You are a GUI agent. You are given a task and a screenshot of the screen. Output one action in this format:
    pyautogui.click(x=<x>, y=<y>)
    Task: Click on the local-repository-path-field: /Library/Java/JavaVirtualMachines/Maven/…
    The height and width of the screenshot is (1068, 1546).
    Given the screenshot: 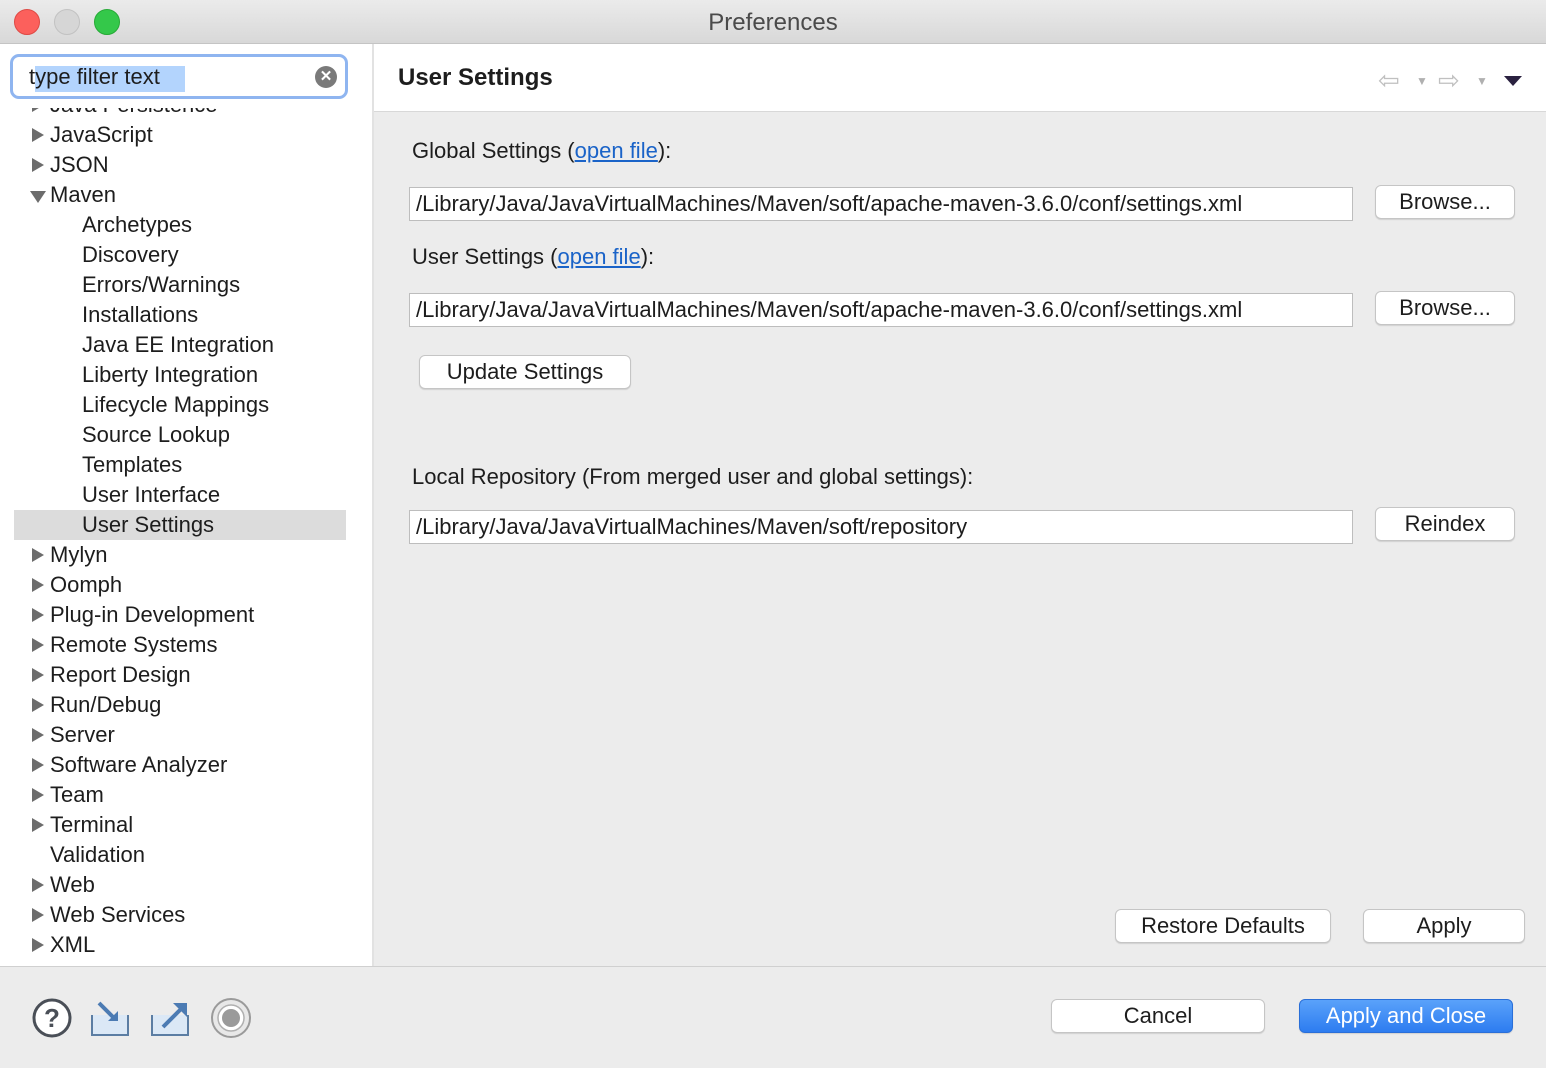 What is the action you would take?
    pyautogui.click(x=881, y=527)
    